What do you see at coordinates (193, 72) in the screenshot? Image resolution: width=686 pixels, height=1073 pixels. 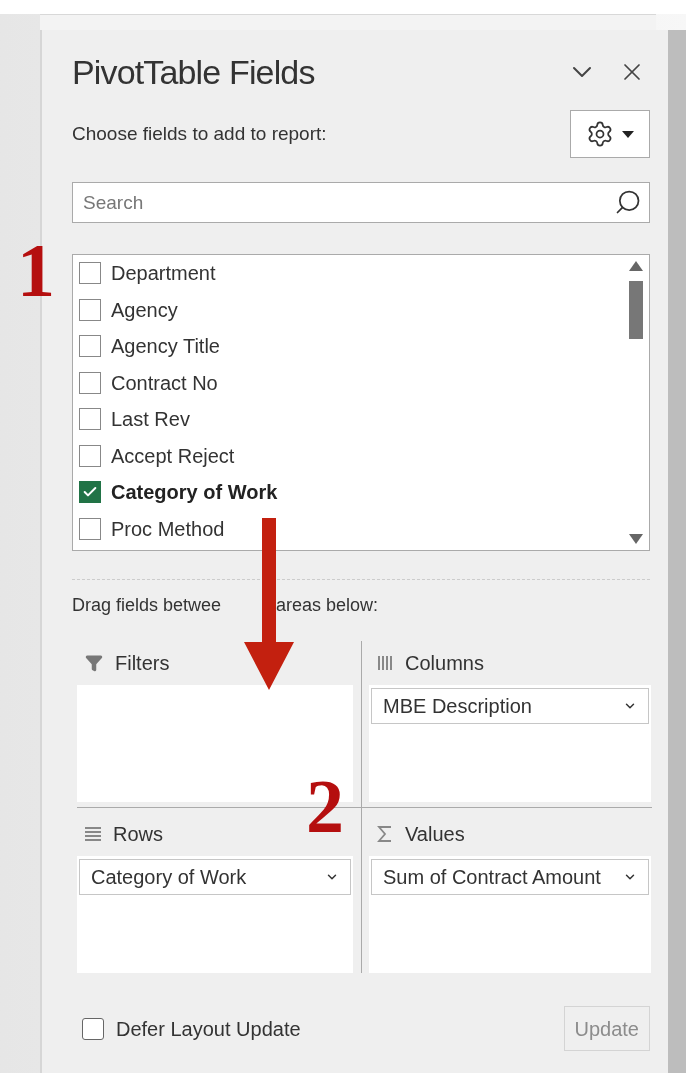 I see `panel-title: PivotTable Fields` at bounding box center [193, 72].